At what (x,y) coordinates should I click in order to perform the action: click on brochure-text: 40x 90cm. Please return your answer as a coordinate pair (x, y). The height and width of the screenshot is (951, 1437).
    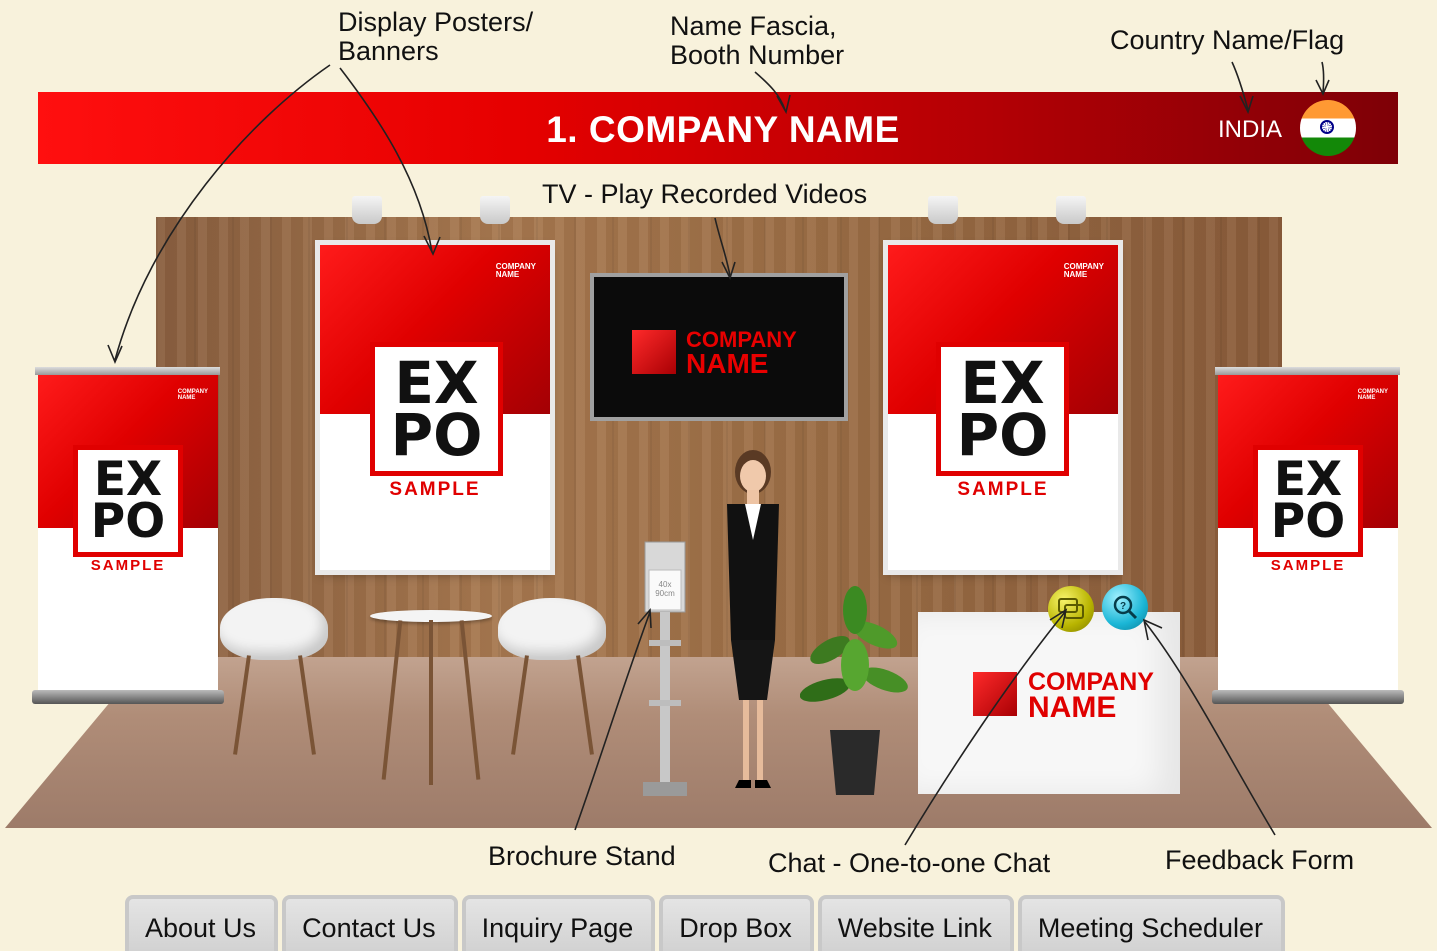
    Looking at the image, I should click on (665, 589).